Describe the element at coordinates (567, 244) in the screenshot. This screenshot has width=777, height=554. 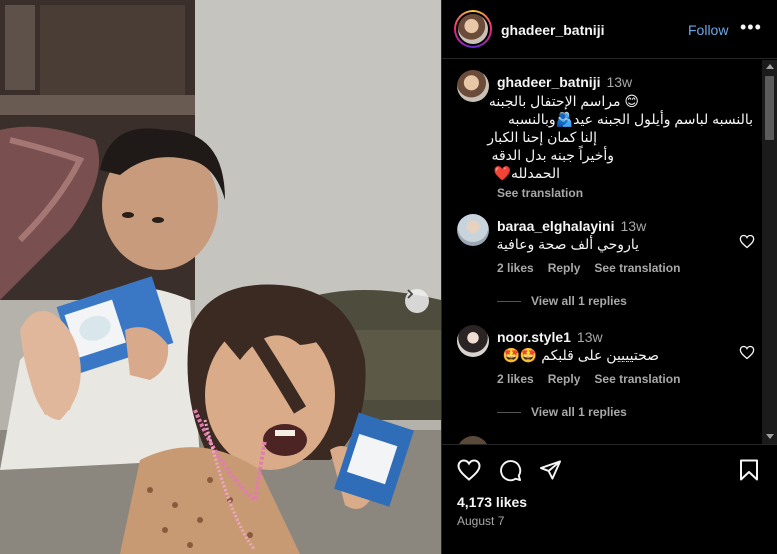
I see `comment-text: ياروحي ألف صحة وعافية` at that location.